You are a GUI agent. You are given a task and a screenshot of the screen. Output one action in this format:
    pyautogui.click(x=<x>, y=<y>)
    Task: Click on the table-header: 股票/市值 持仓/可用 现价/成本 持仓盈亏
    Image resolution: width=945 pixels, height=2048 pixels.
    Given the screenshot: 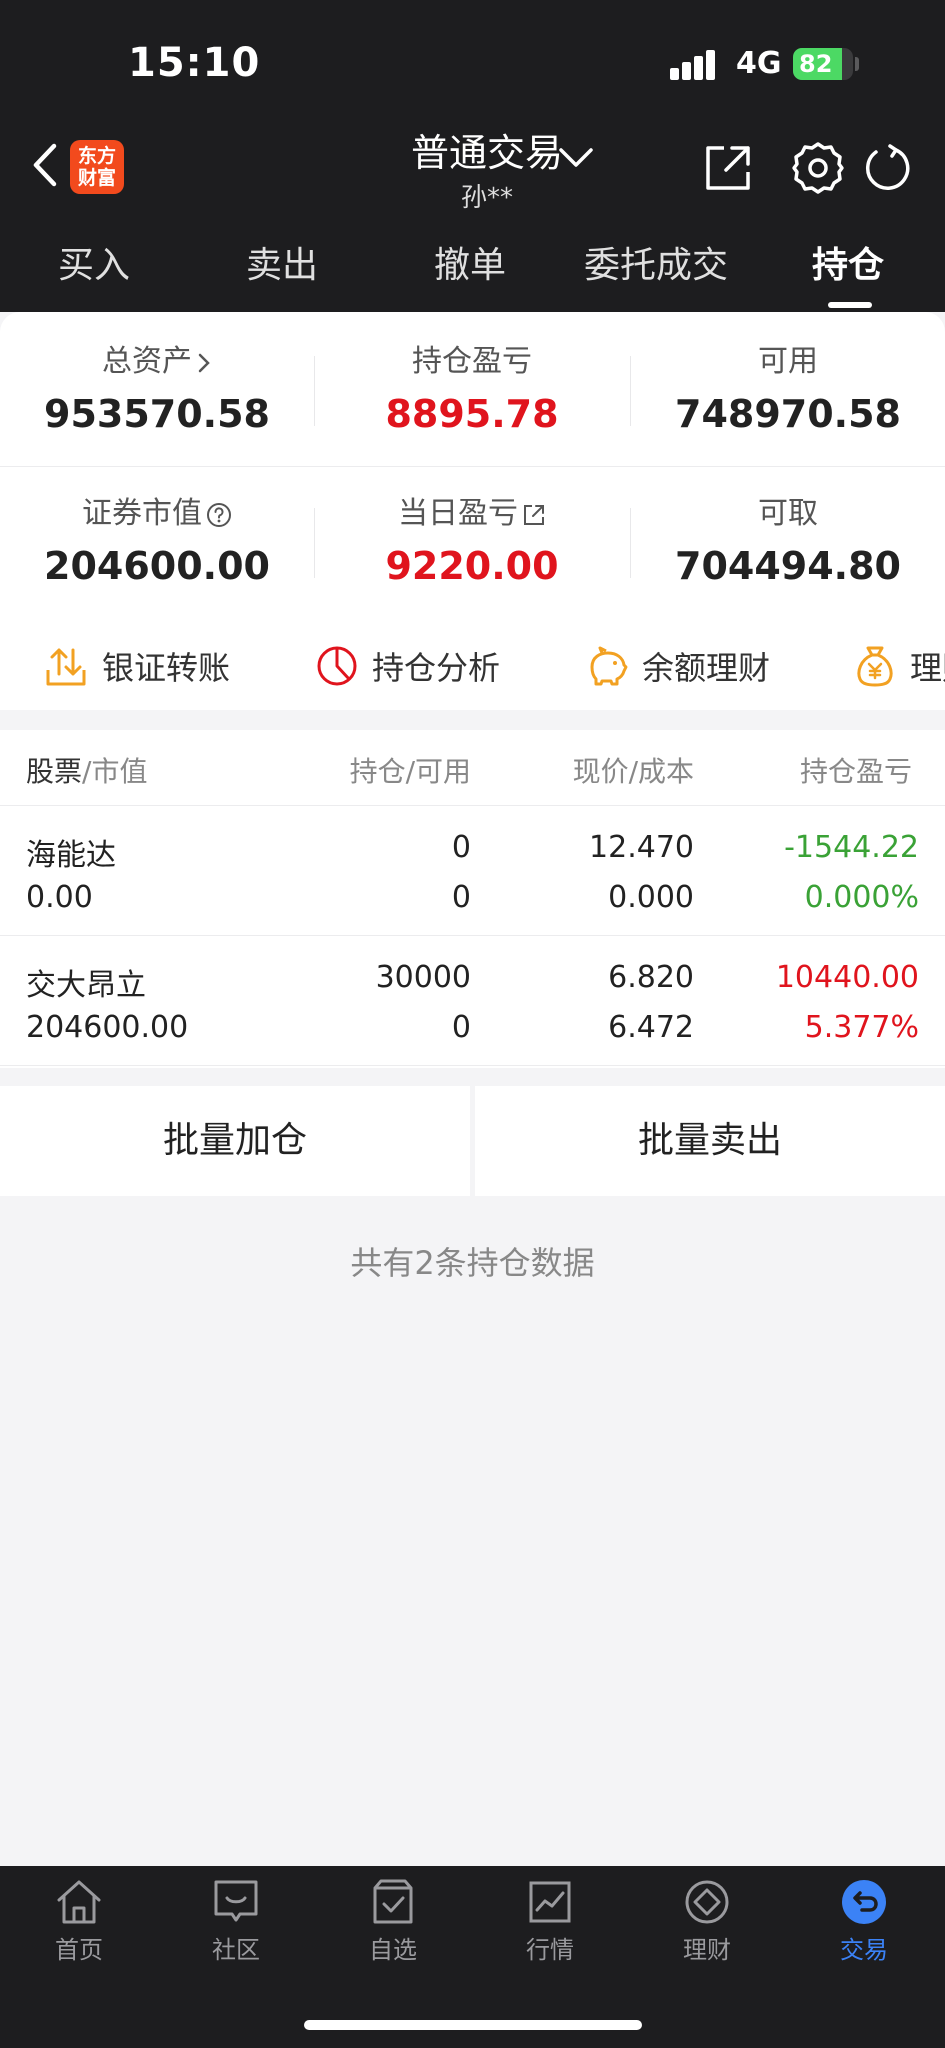 What is the action you would take?
    pyautogui.click(x=472, y=768)
    